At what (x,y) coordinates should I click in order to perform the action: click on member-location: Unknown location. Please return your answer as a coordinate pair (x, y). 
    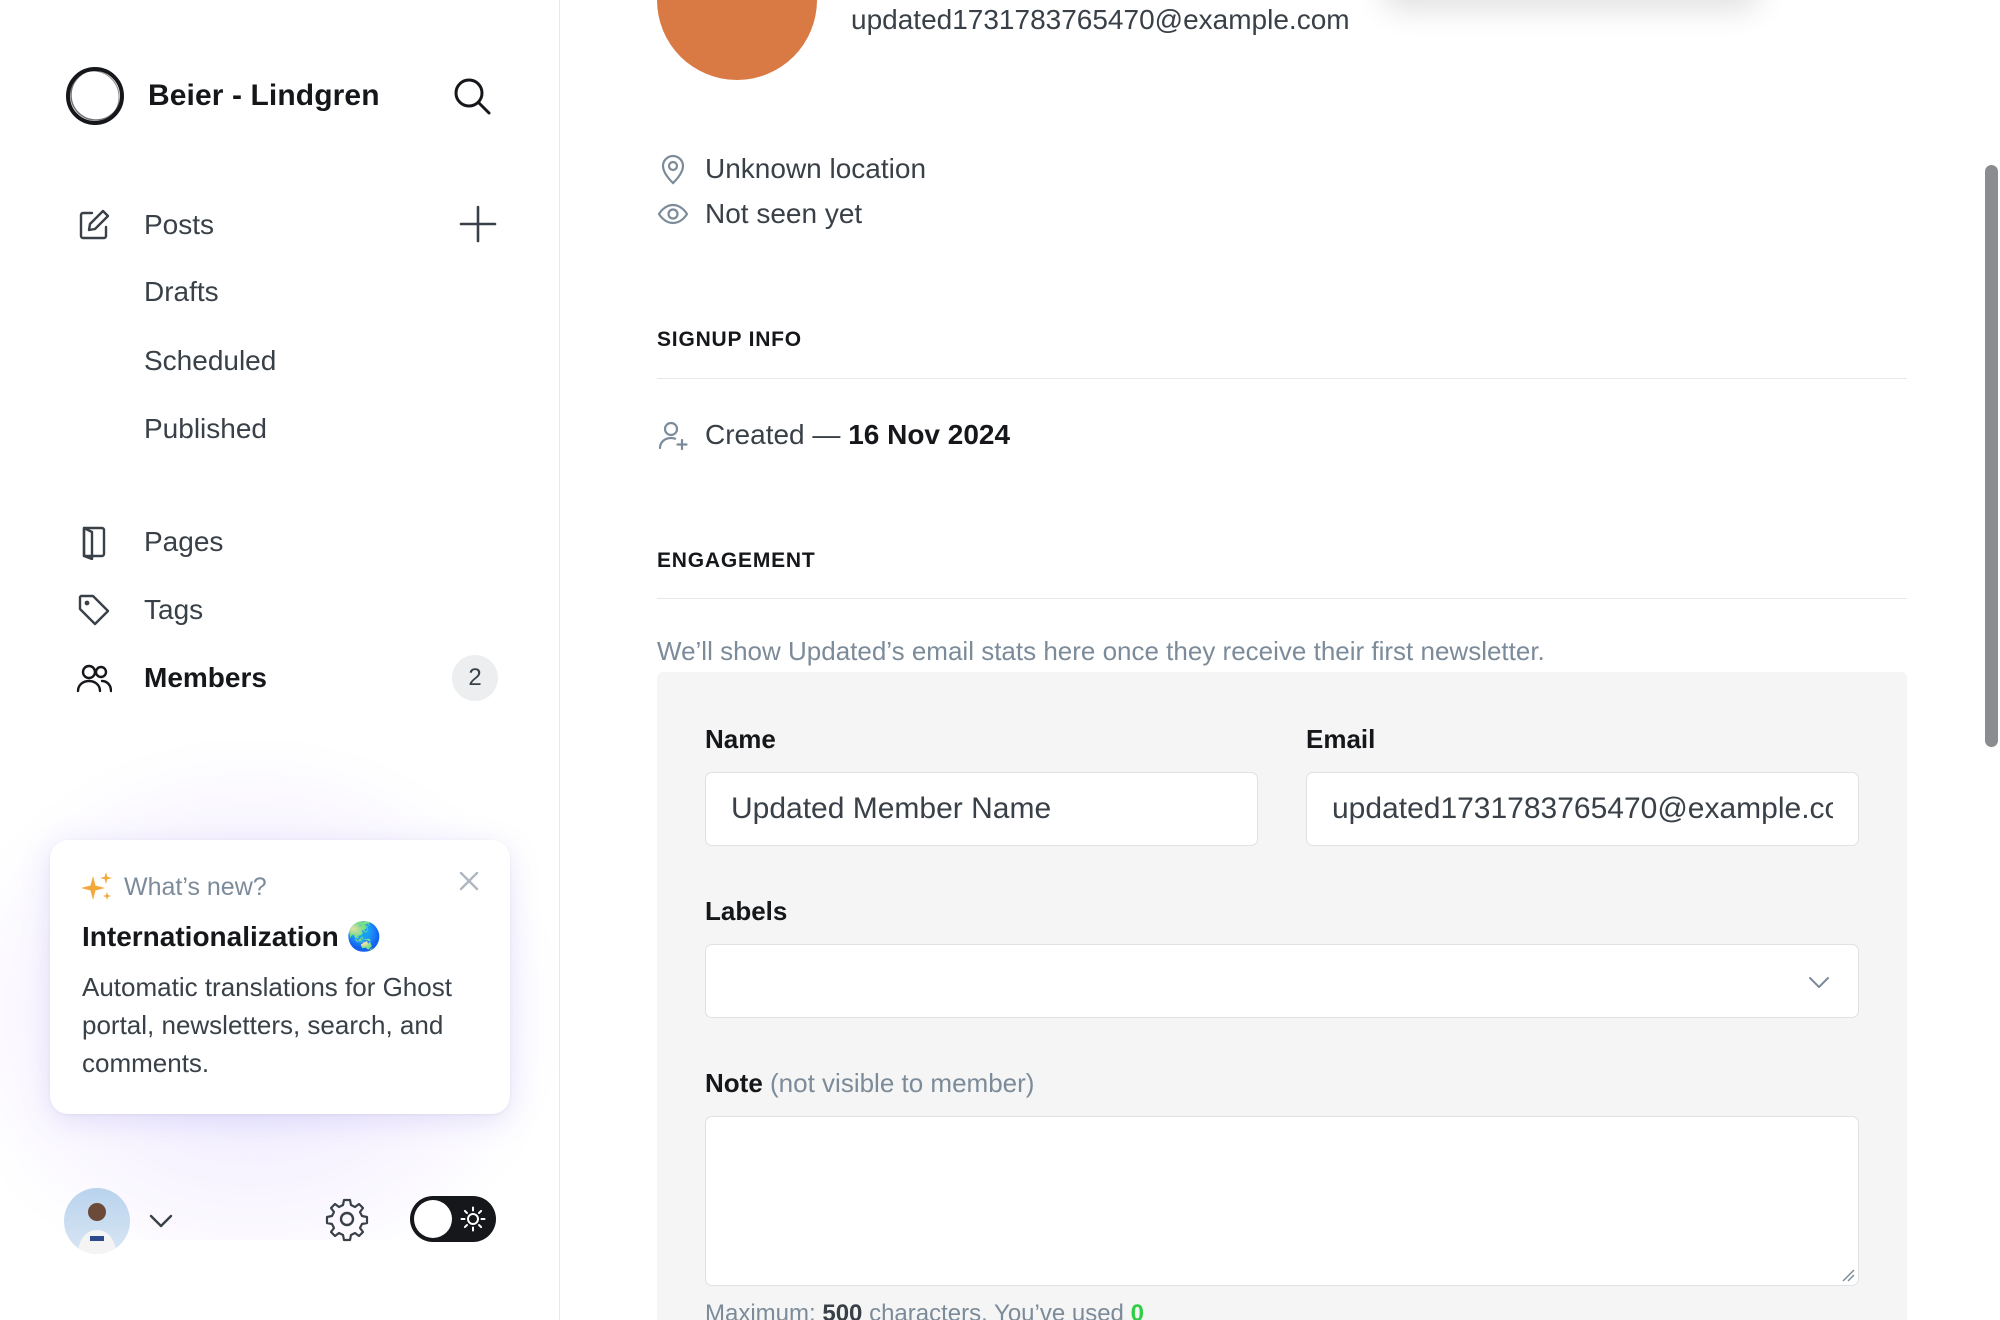
    Looking at the image, I should click on (816, 168).